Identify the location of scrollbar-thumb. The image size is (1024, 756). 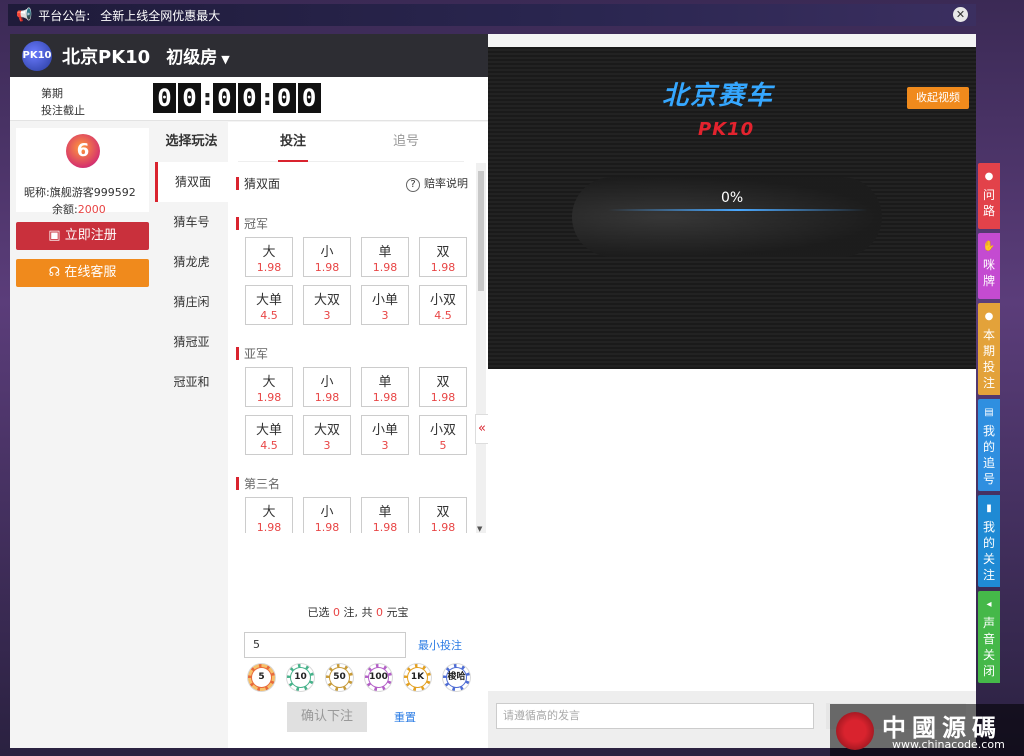
(481, 231).